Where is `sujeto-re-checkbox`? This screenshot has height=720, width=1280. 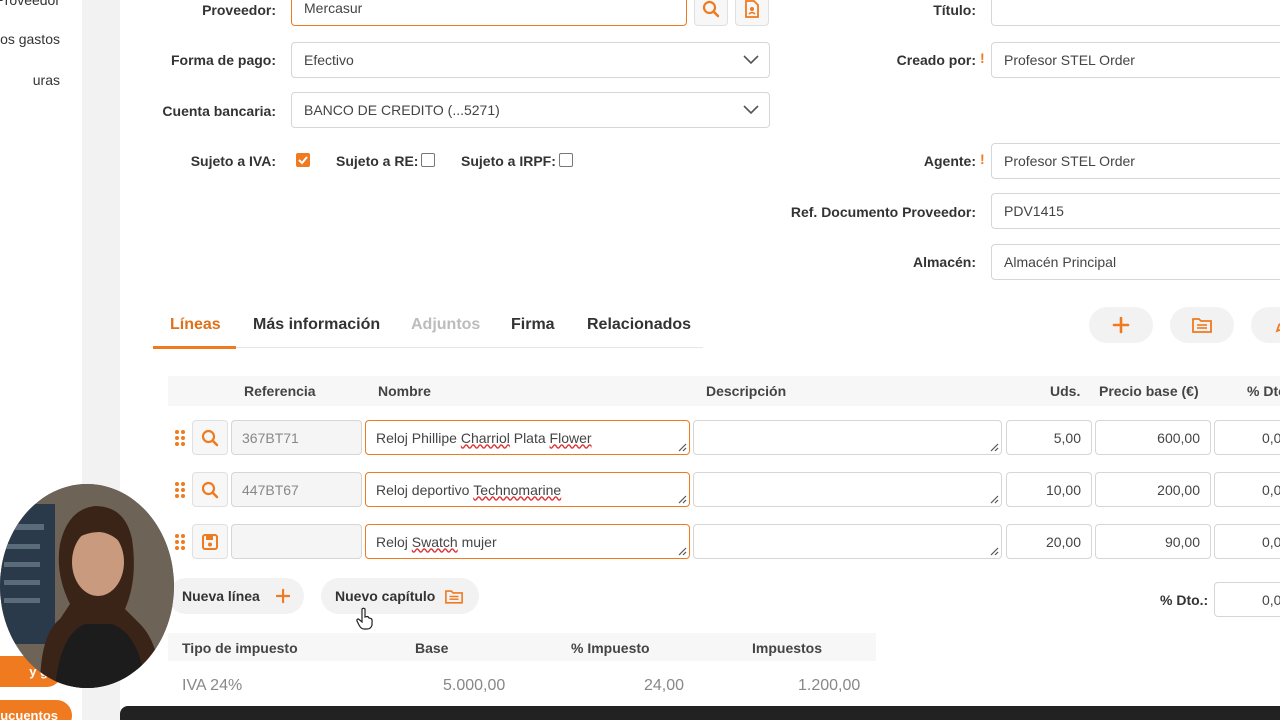 sujeto-re-checkbox is located at coordinates (428, 160).